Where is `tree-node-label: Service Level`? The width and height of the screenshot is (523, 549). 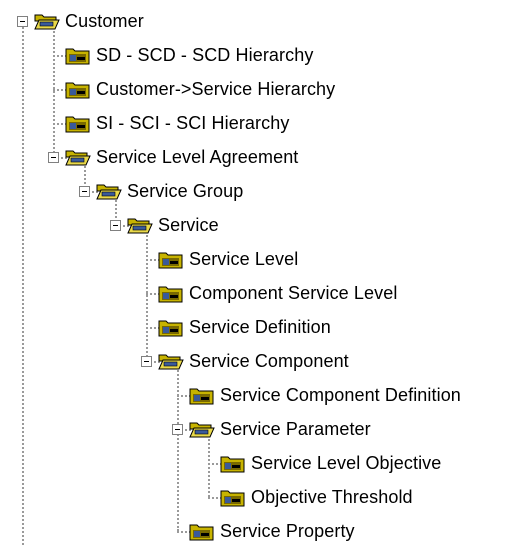 tree-node-label: Service Level is located at coordinates (244, 258).